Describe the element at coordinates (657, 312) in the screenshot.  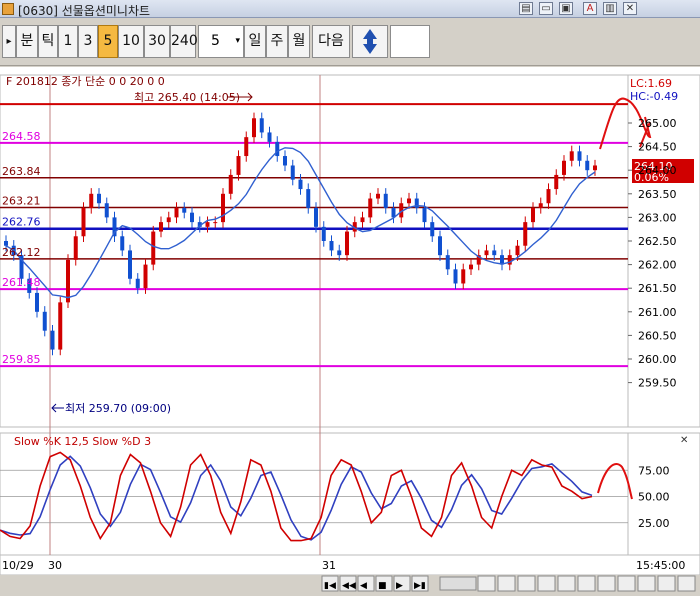
I see `price-tick-label: 261.00` at that location.